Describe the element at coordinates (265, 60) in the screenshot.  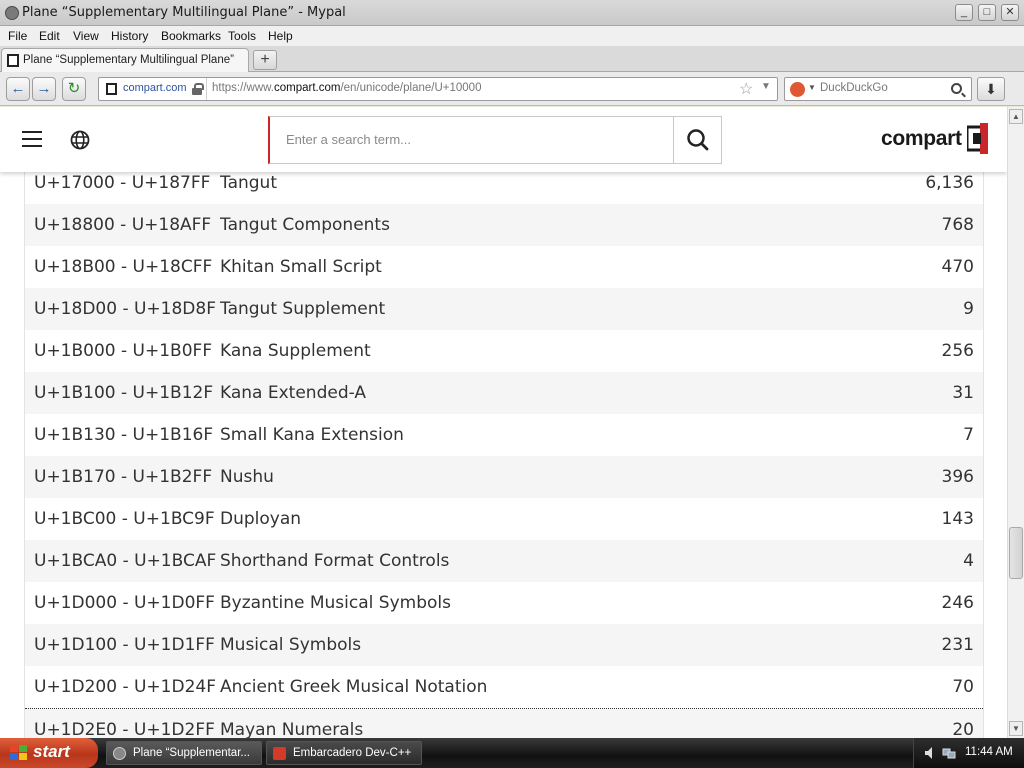
I see `new-tab-button: +` at that location.